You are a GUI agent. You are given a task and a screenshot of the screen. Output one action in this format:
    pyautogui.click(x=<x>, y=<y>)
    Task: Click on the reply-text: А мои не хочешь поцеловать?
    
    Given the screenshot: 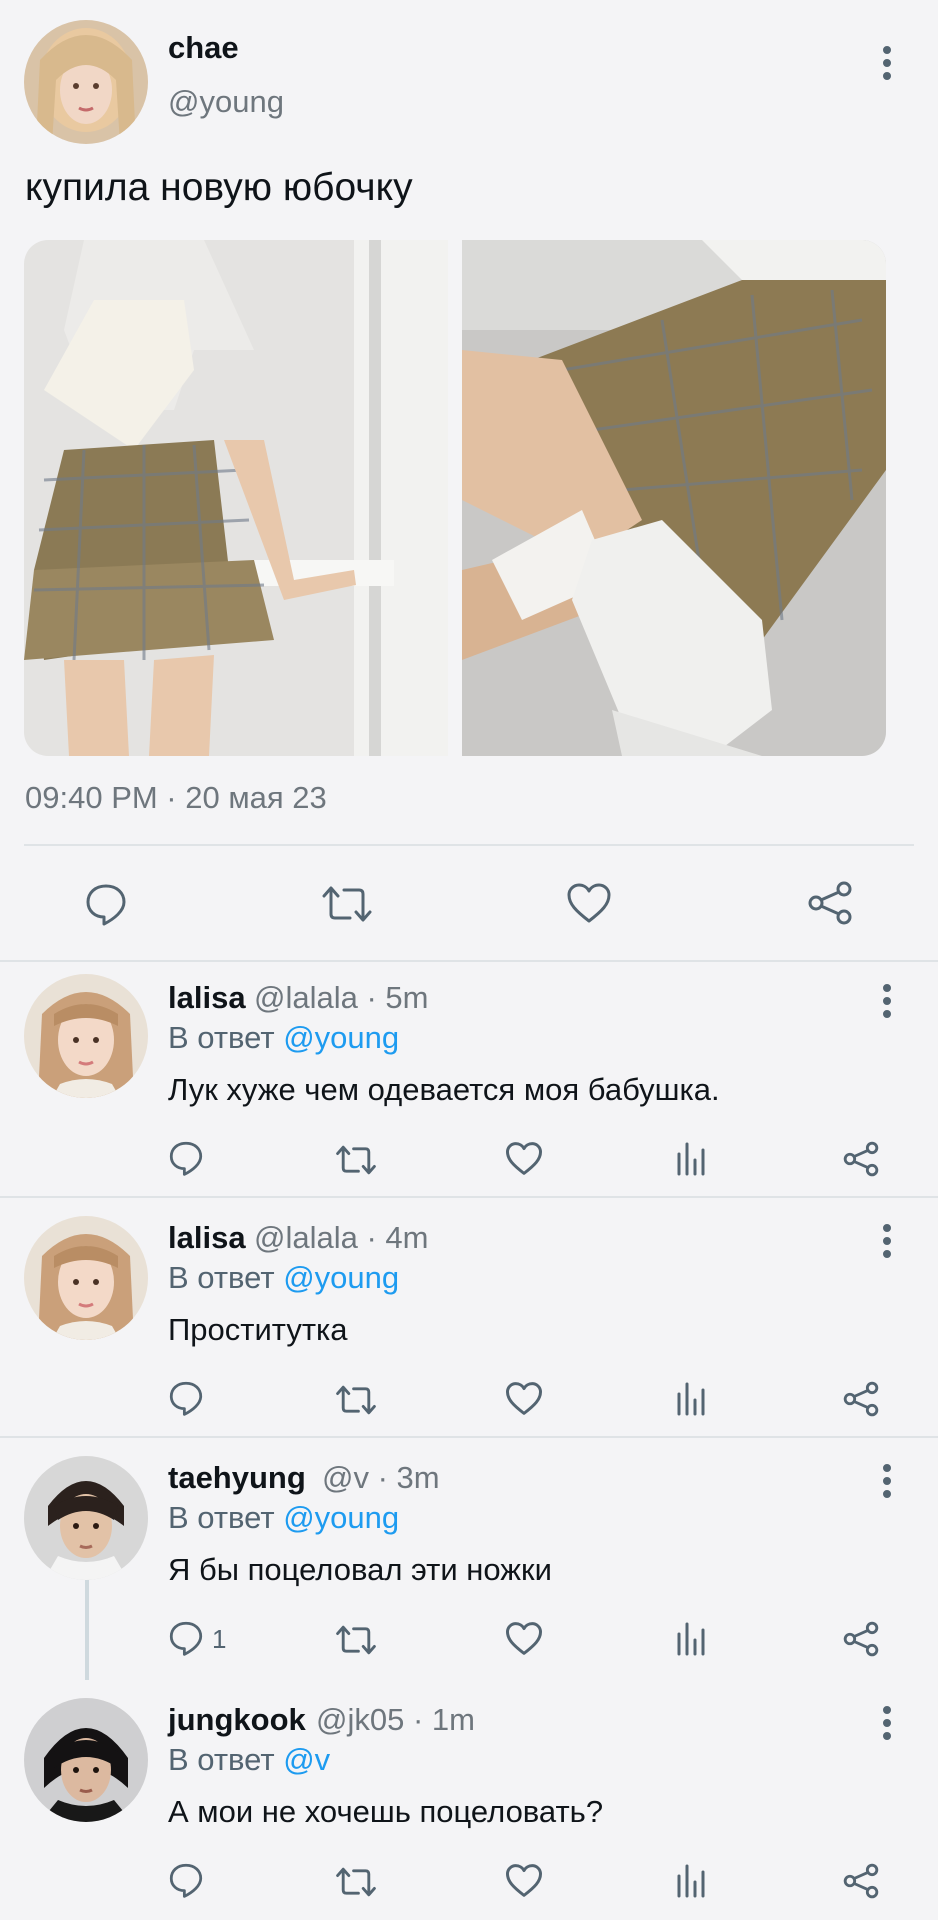 What is the action you would take?
    pyautogui.click(x=386, y=1811)
    